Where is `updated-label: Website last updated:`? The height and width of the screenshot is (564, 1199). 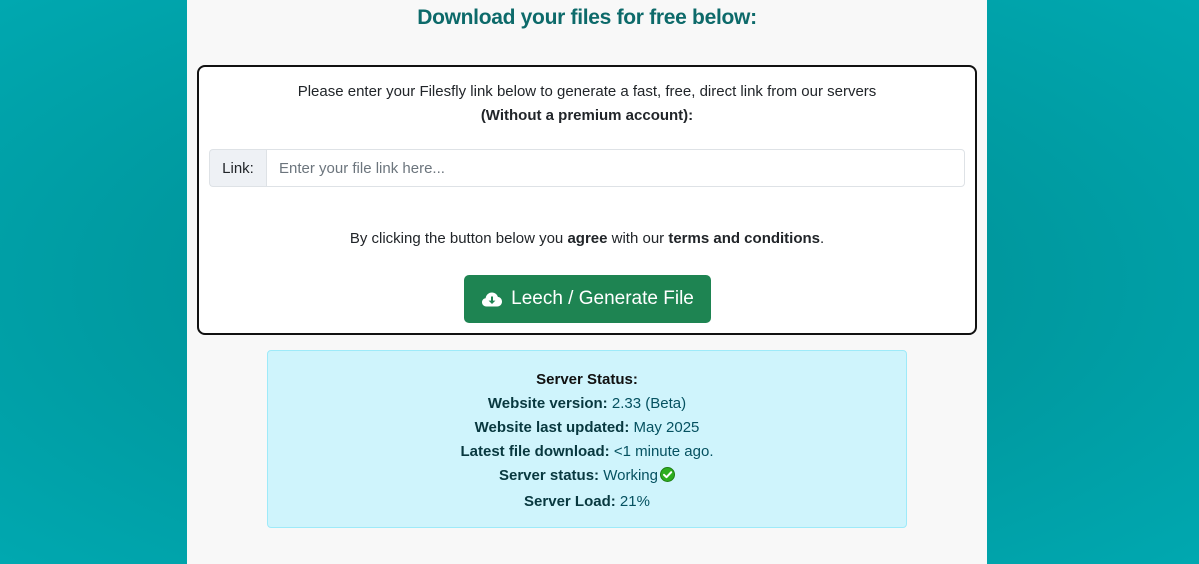 updated-label: Website last updated: is located at coordinates (552, 427).